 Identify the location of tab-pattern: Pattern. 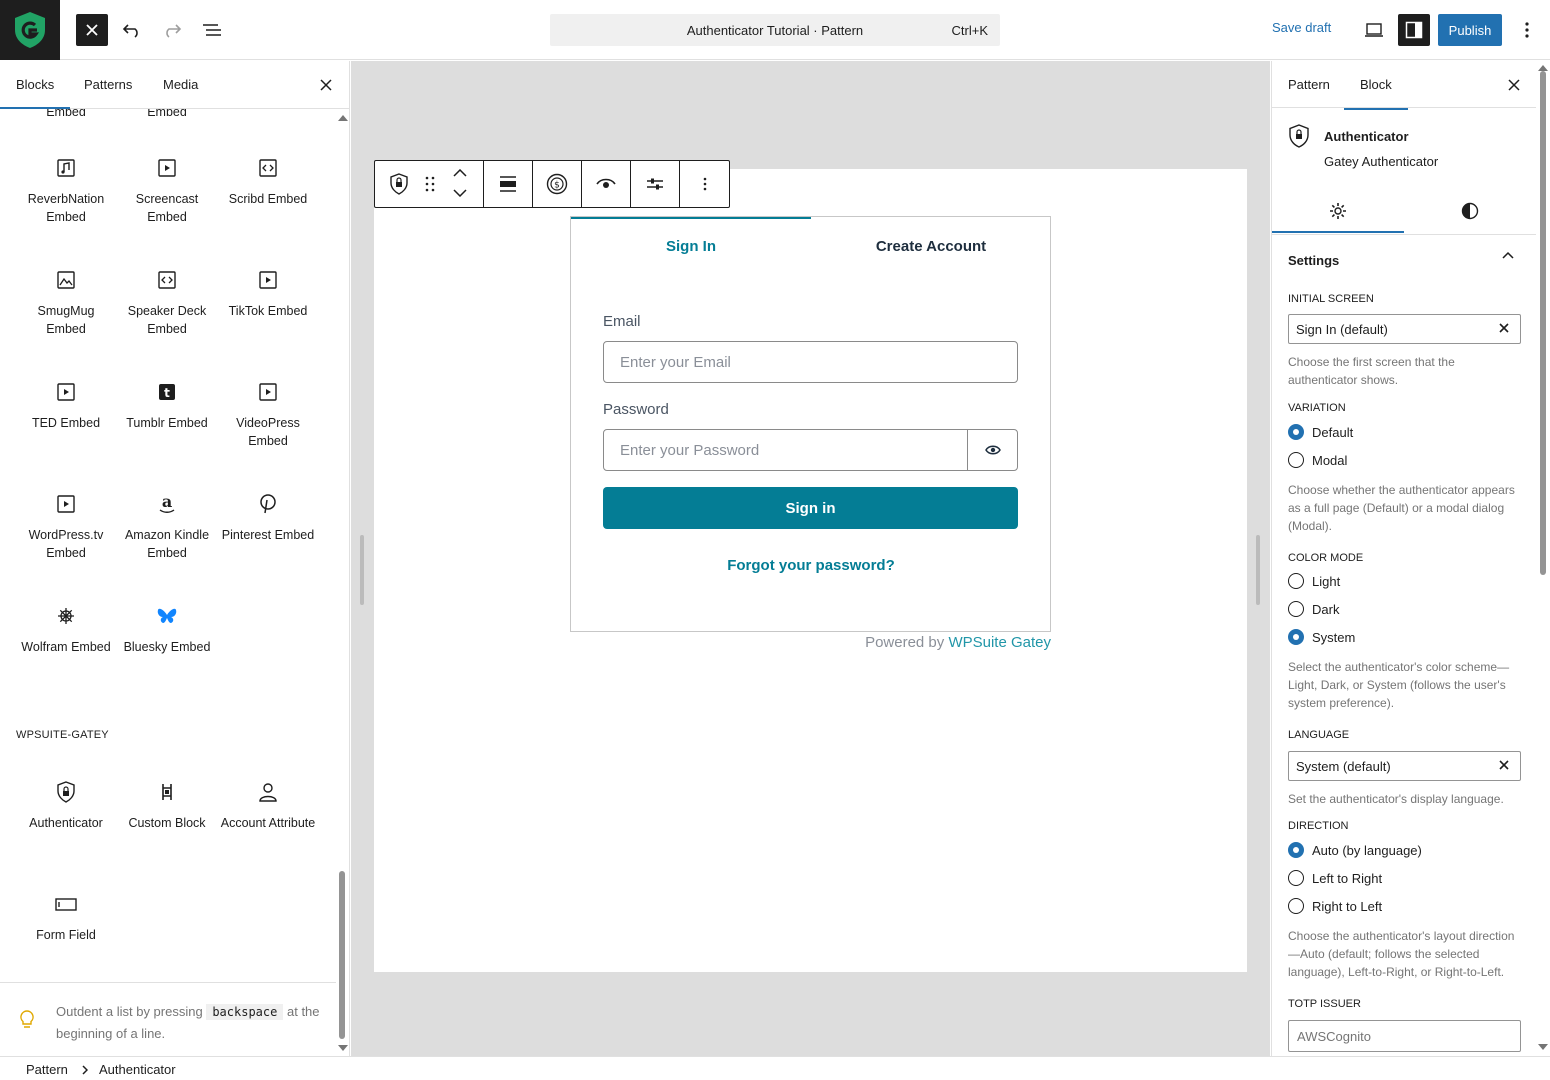
(1309, 84).